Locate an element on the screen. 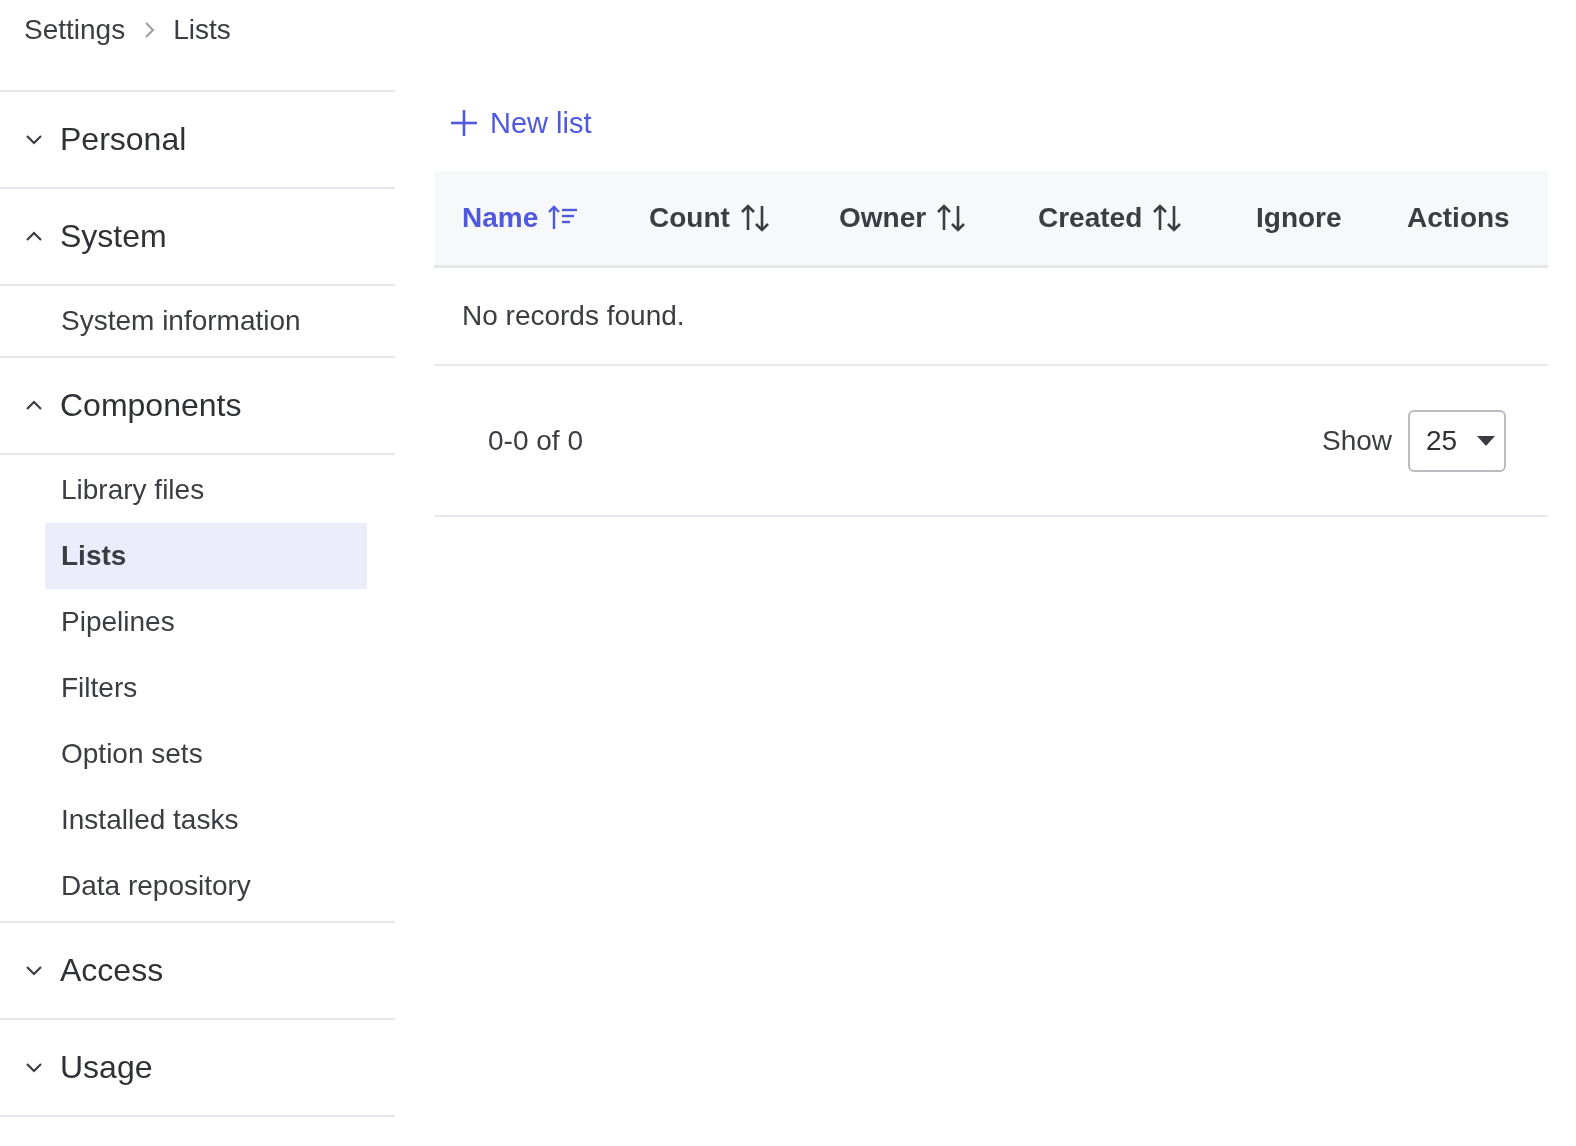  sidebar-item: Installed tasks is located at coordinates (206, 820).